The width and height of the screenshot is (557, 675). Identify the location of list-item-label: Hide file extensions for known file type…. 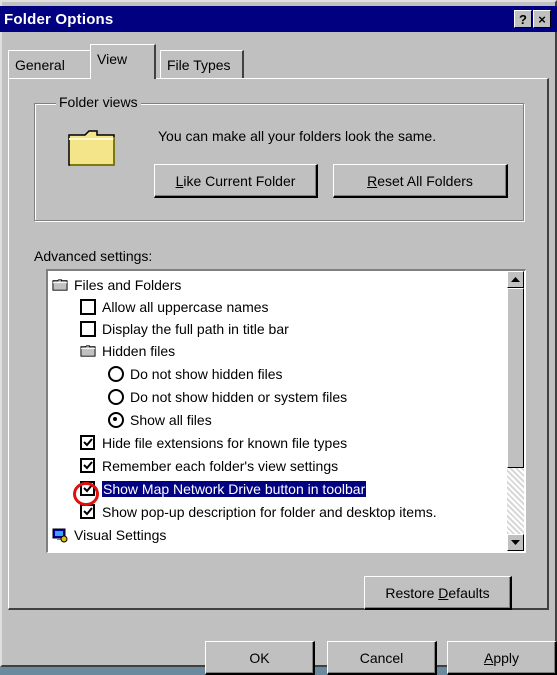
(225, 443).